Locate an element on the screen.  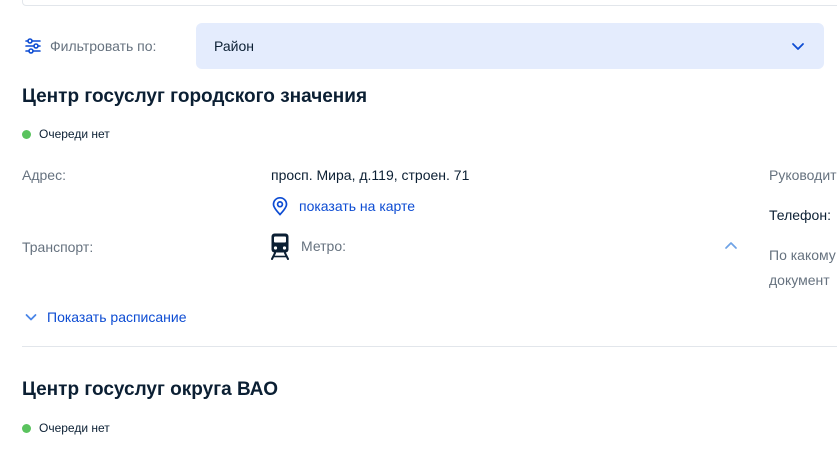
show-on-map-link: показать на карте is located at coordinates (343, 206).